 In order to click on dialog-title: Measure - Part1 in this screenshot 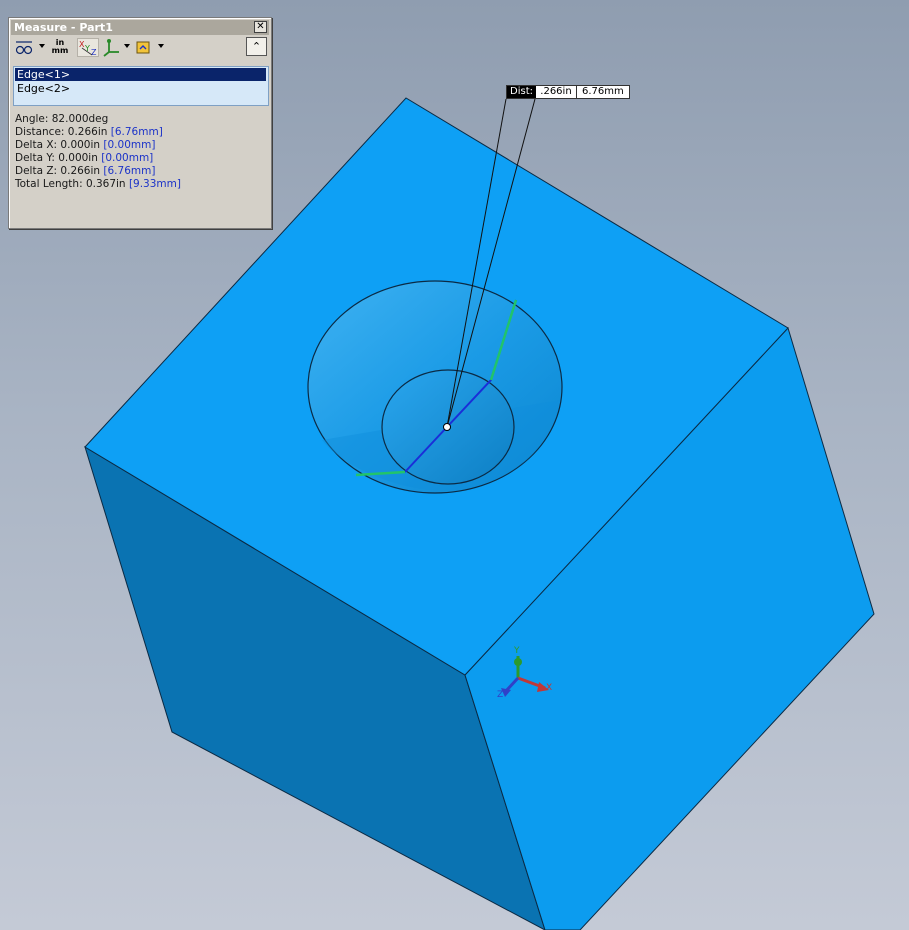, I will do `click(63, 27)`.